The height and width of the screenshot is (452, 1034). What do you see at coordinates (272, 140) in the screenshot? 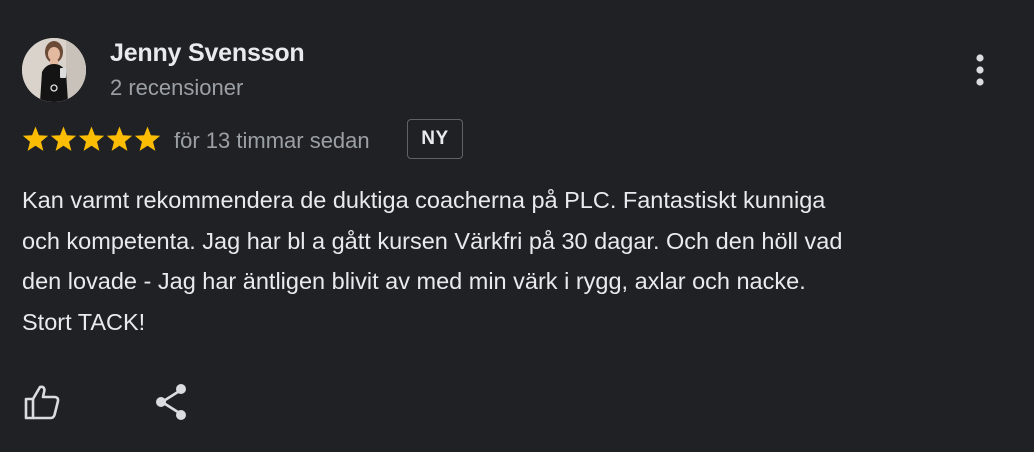
I see `review-time: för 13 timmar sedan` at bounding box center [272, 140].